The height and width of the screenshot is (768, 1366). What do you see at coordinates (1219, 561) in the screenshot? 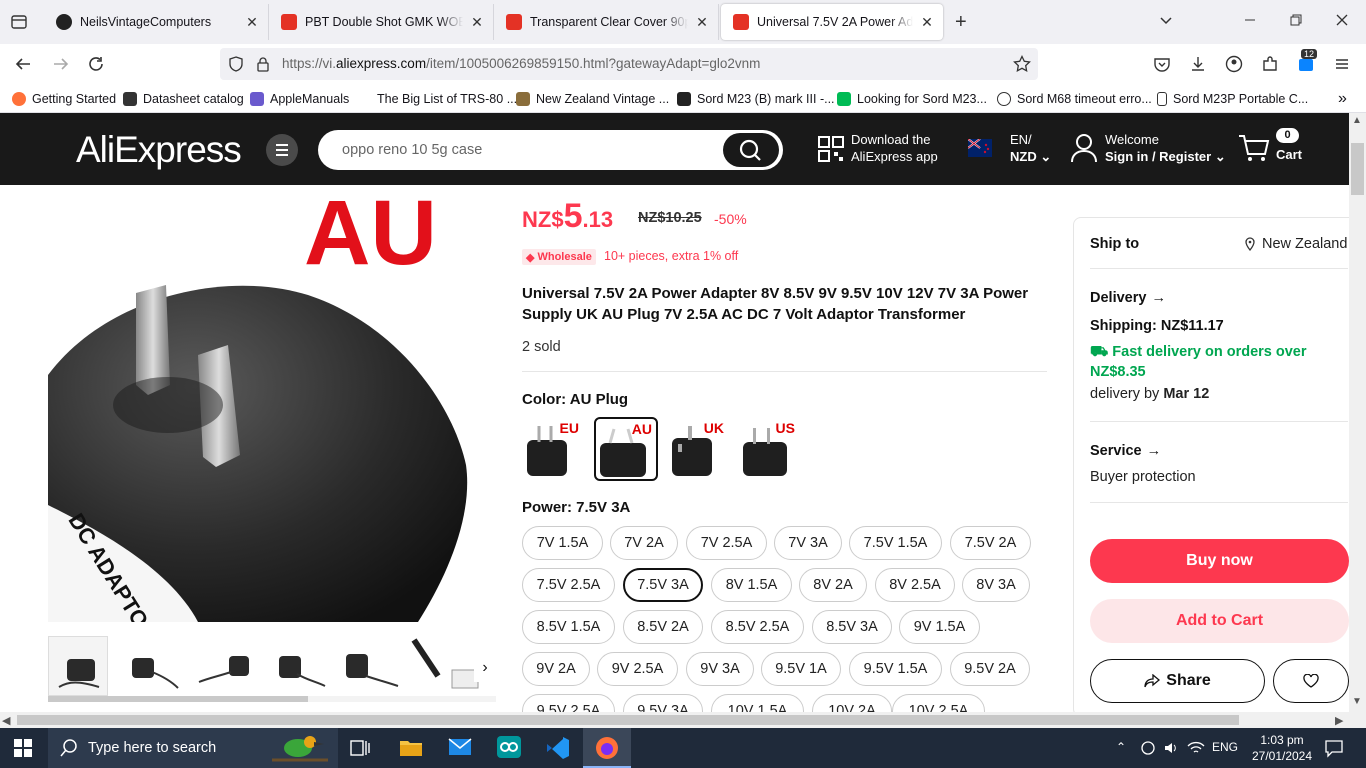
I see `buy-now-button: Buy now` at bounding box center [1219, 561].